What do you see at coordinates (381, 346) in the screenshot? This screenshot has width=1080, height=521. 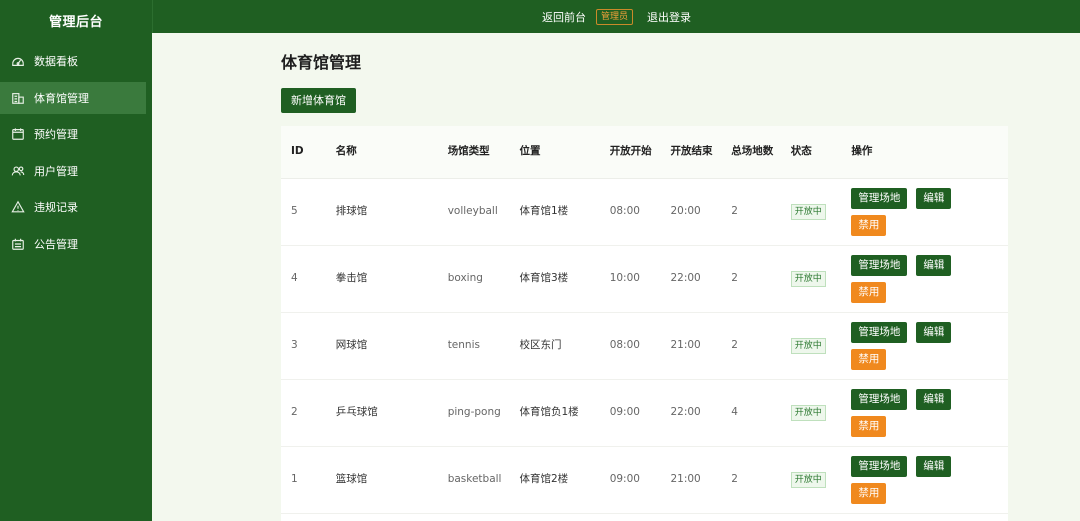 I see `cell-name: 网球馆` at bounding box center [381, 346].